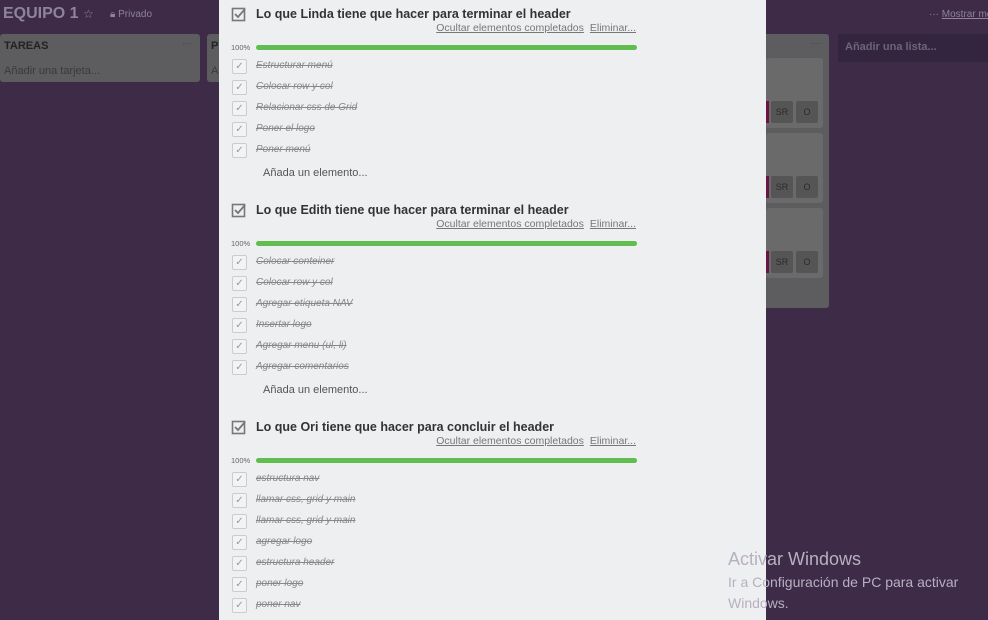 Image resolution: width=988 pixels, height=620 pixels. What do you see at coordinates (26, 46) in the screenshot?
I see `list-title: TAREAS` at bounding box center [26, 46].